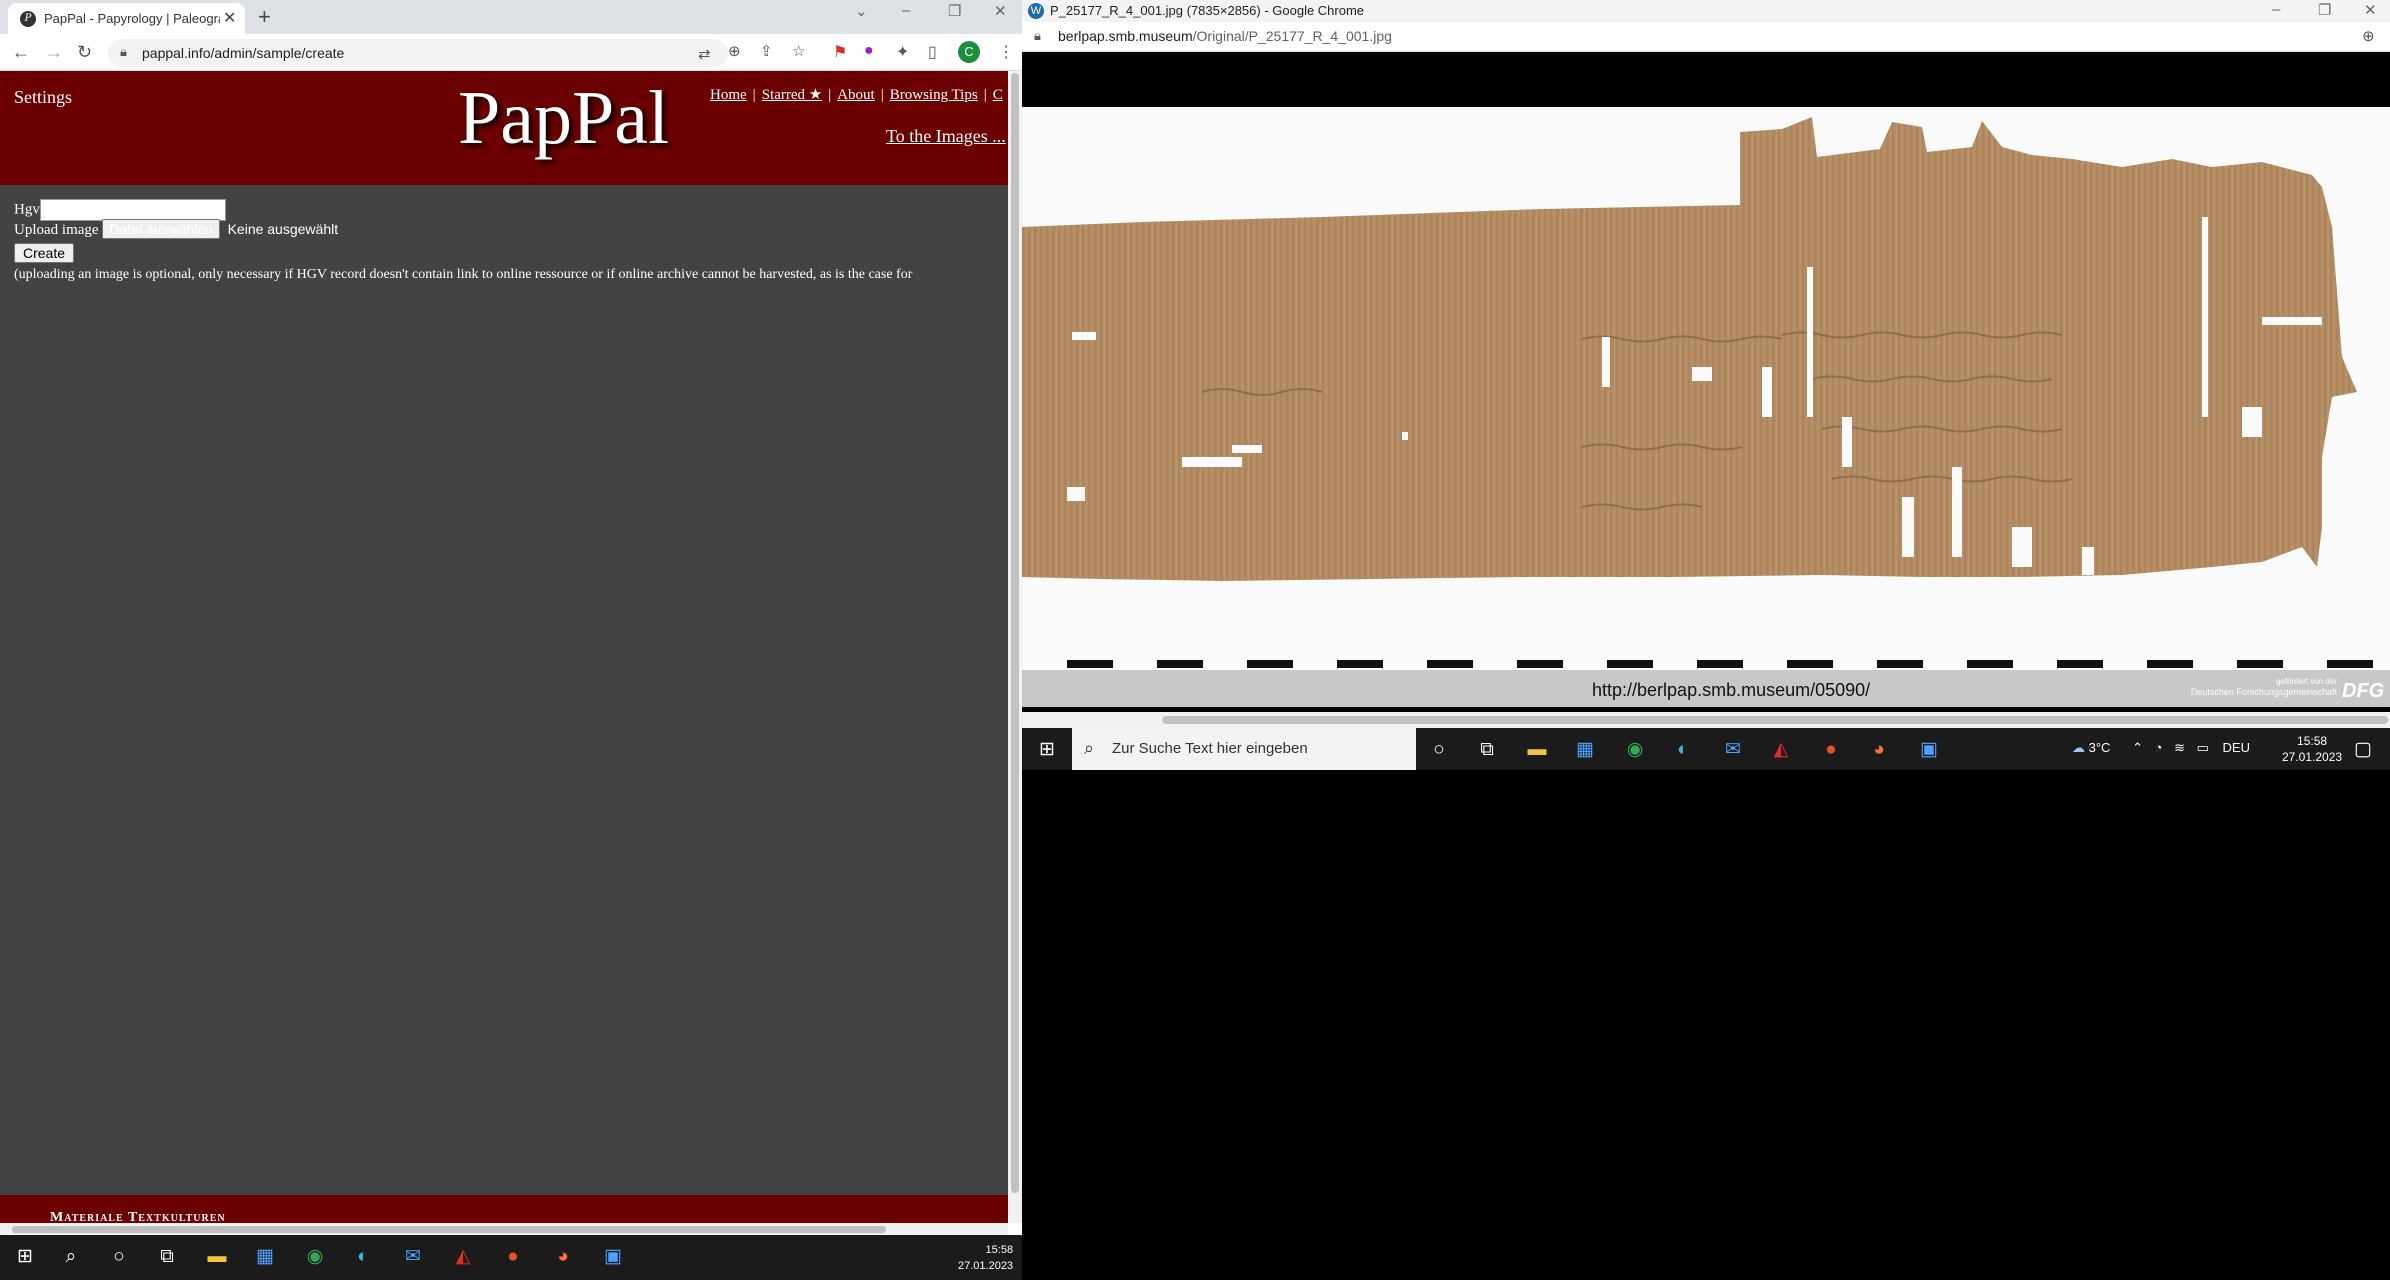 The width and height of the screenshot is (2390, 1280). Describe the element at coordinates (1487, 750) in the screenshot. I see `rt-task-view-icon: ⧉` at that location.